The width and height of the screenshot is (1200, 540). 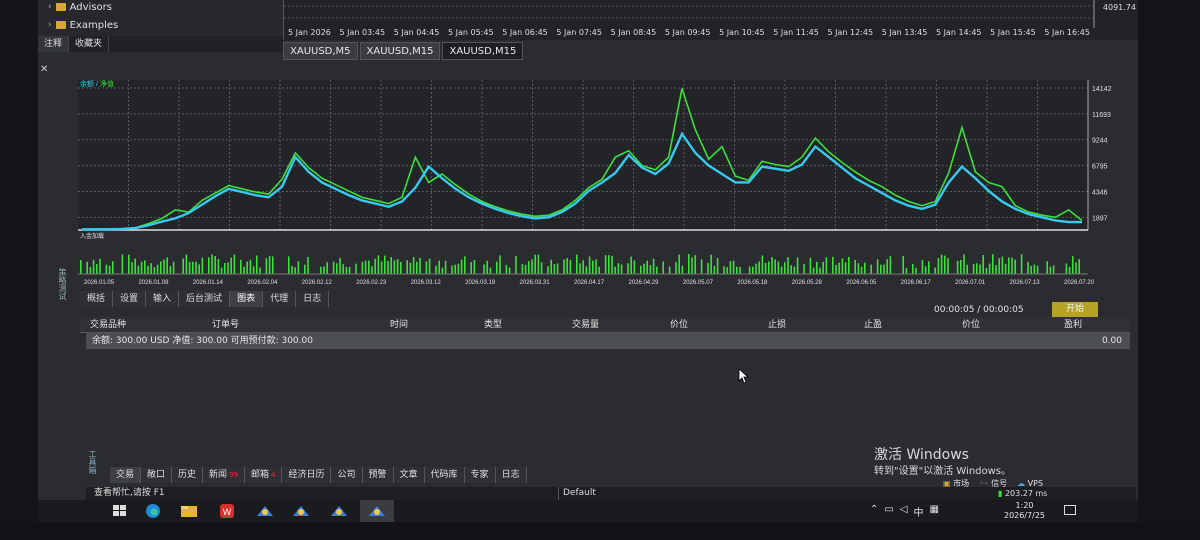 What do you see at coordinates (247, 299) in the screenshot?
I see `tab-tester: 图表` at bounding box center [247, 299].